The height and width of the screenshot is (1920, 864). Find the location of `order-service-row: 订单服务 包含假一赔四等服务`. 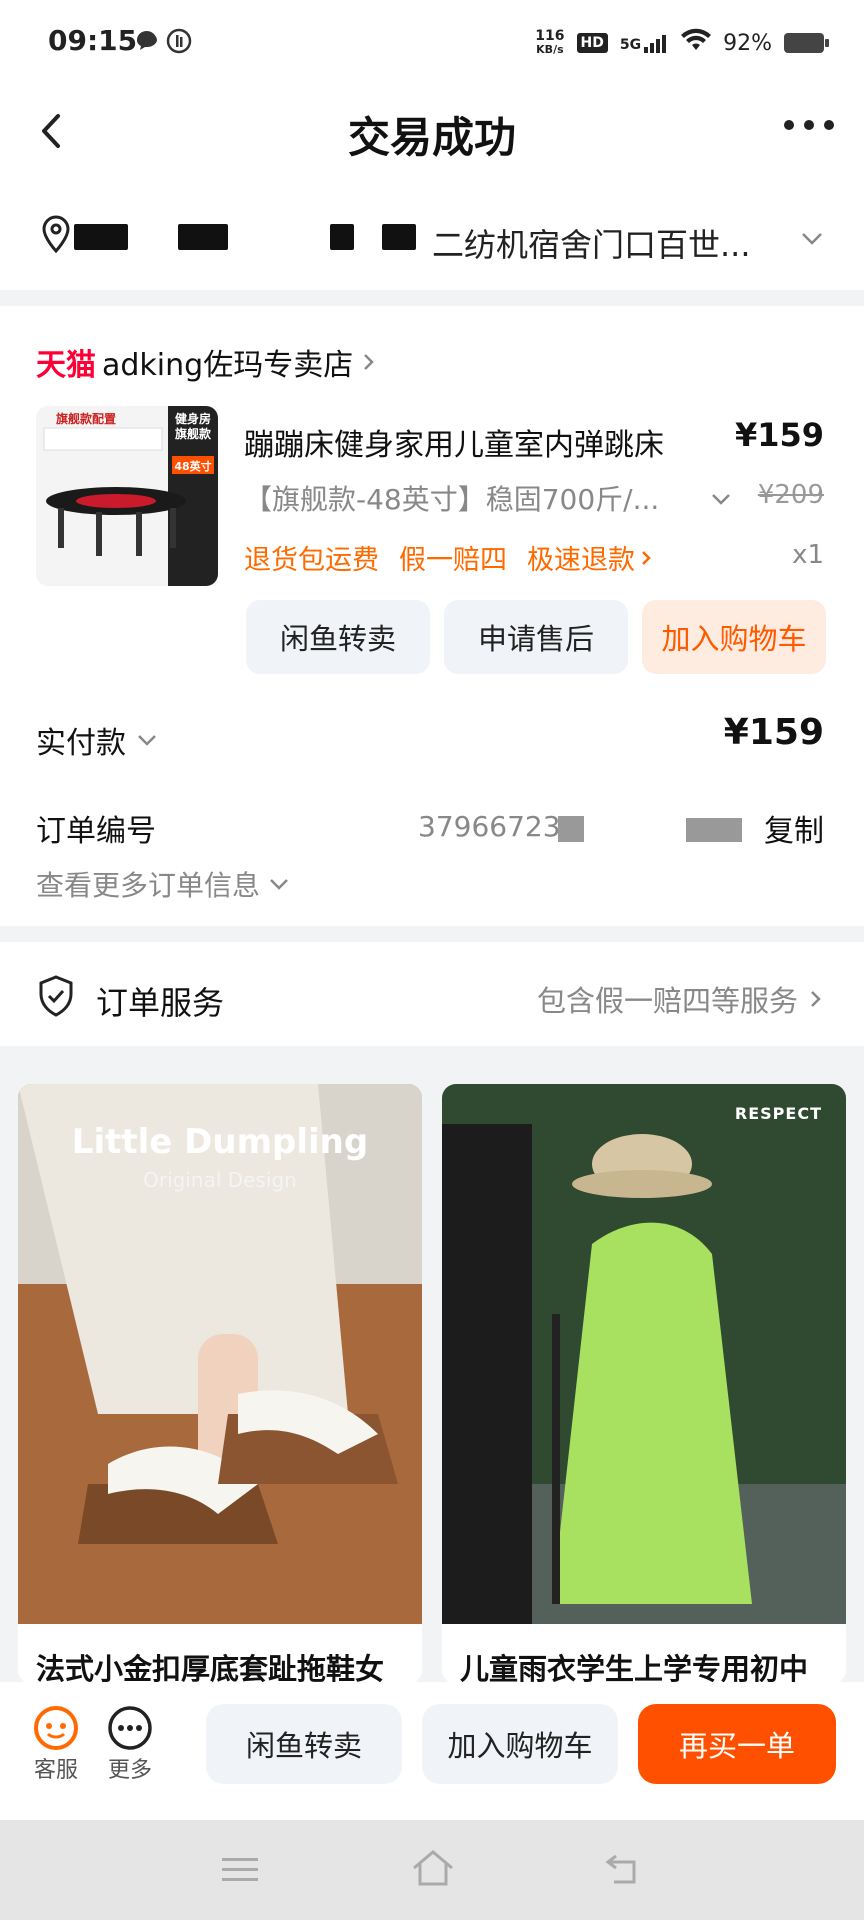

order-service-row: 订单服务 包含假一赔四等服务 is located at coordinates (432, 994).